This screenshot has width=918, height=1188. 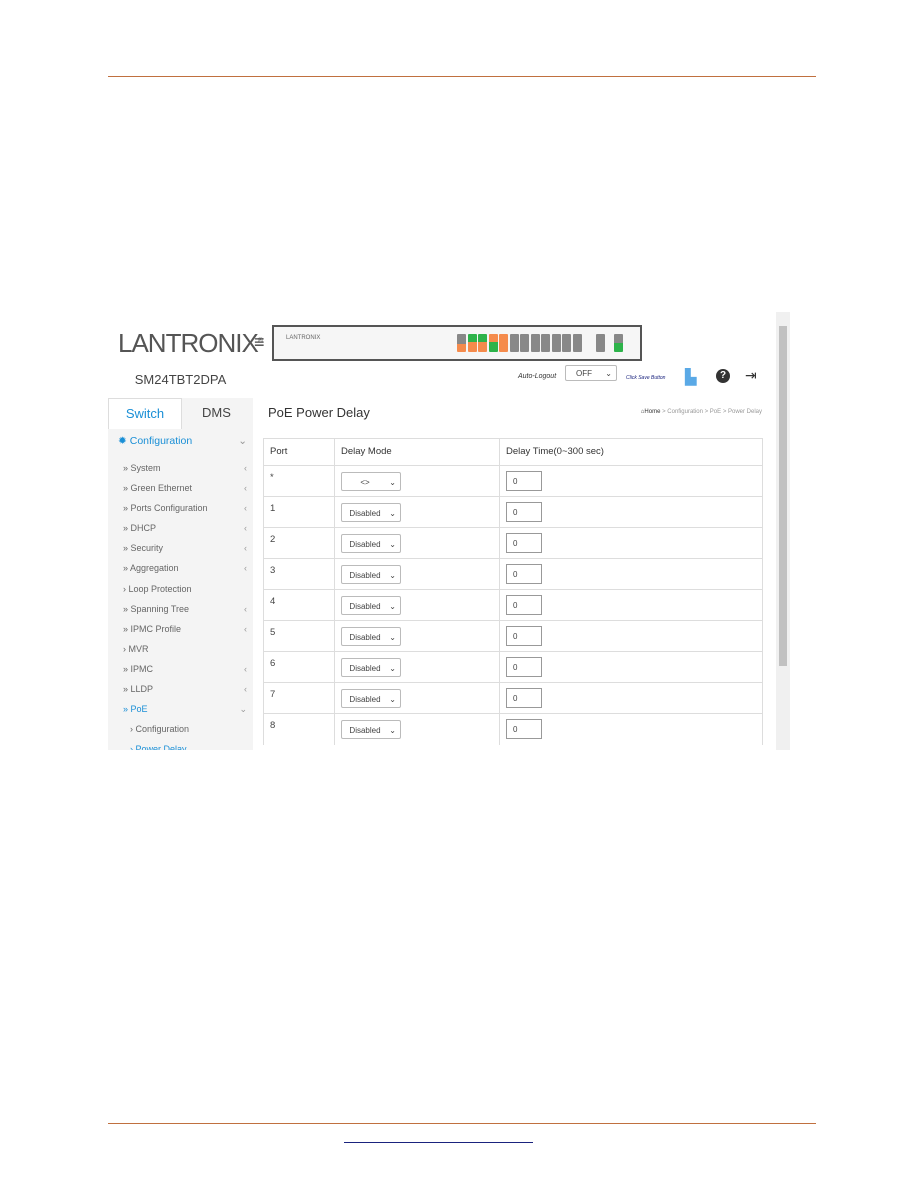 I want to click on menu-item: › MVR, so click(x=180, y=649).